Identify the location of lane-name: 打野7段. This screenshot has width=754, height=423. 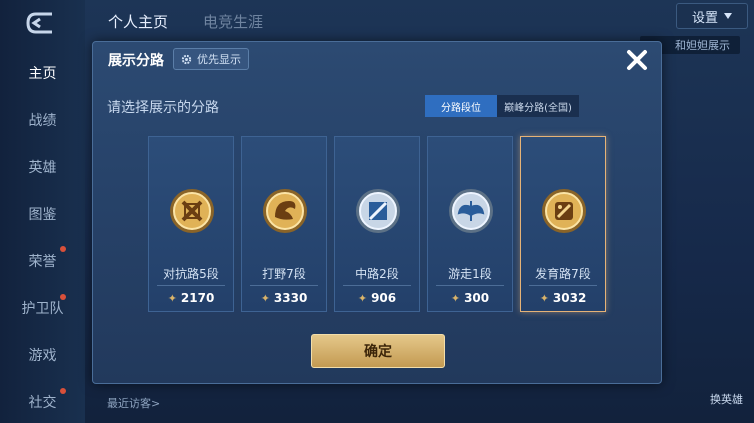
(284, 274).